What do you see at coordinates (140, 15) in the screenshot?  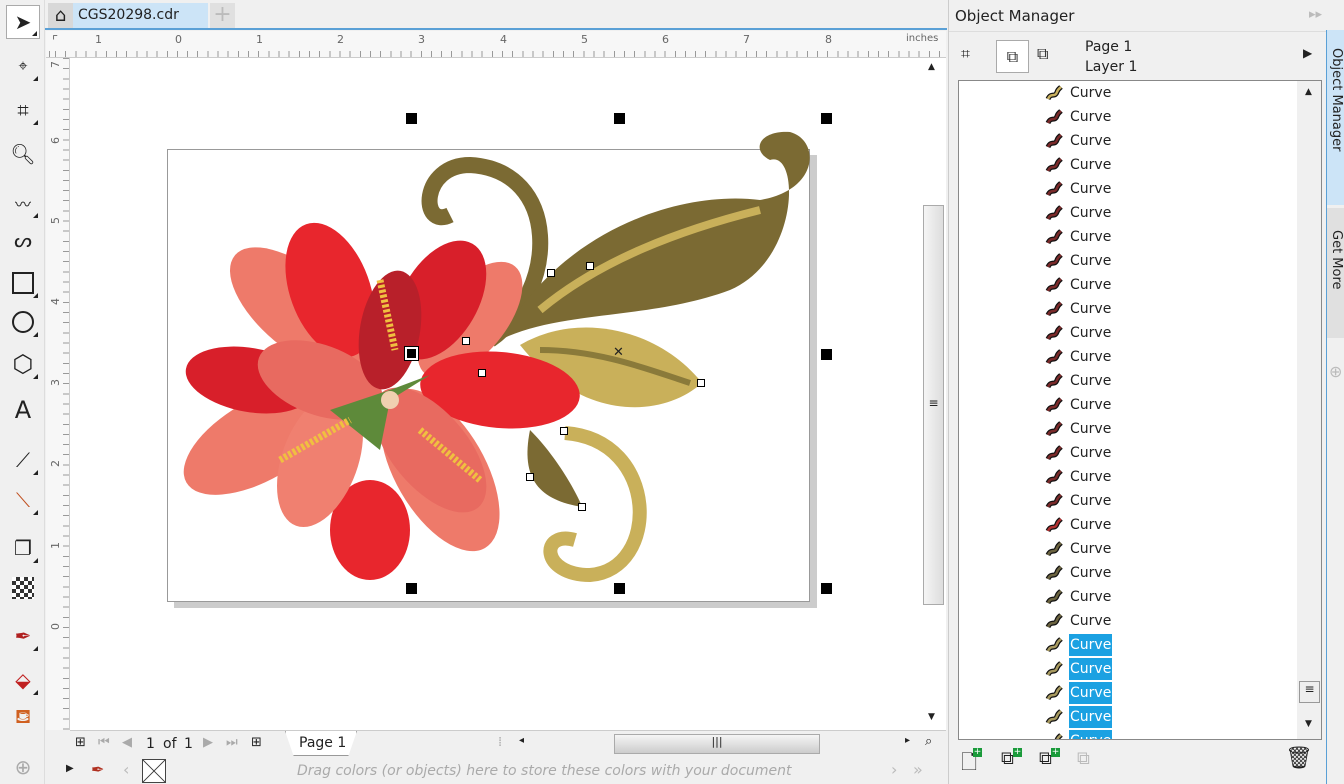 I see `document-tab: CGS20298.cdr` at bounding box center [140, 15].